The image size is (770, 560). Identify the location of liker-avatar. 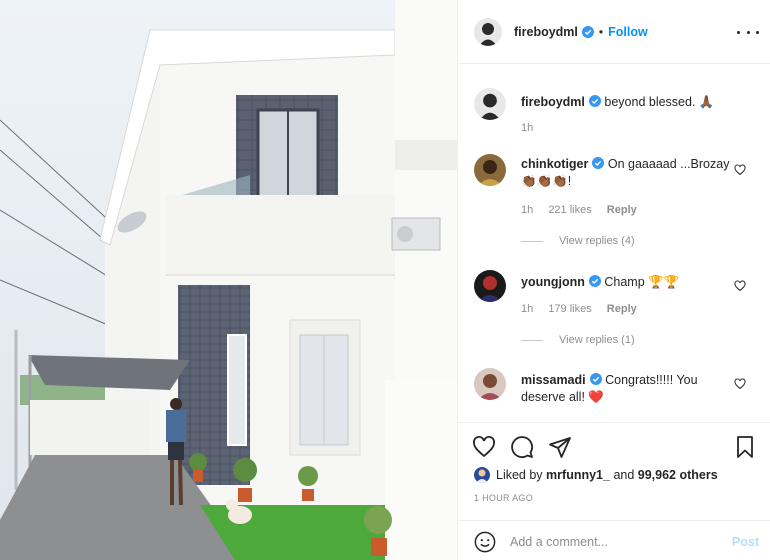
(482, 475).